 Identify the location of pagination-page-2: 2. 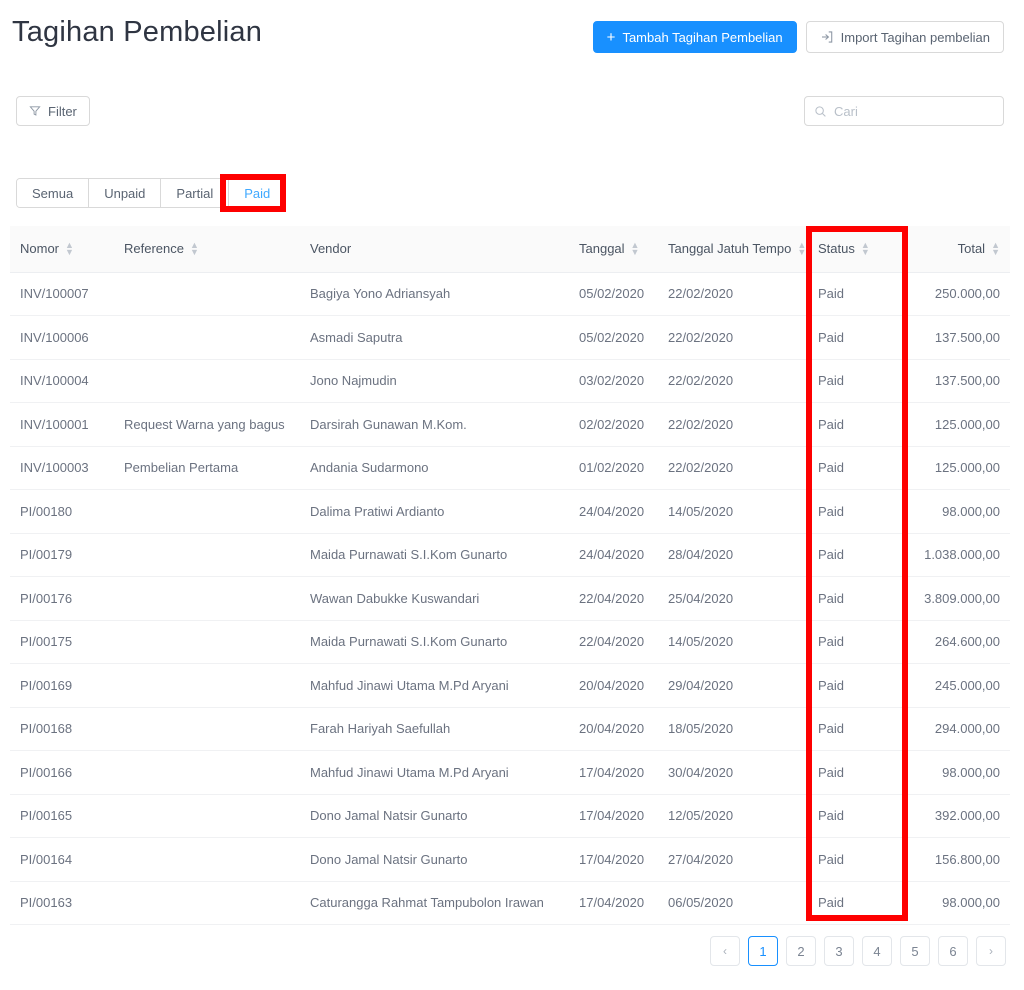
(801, 951).